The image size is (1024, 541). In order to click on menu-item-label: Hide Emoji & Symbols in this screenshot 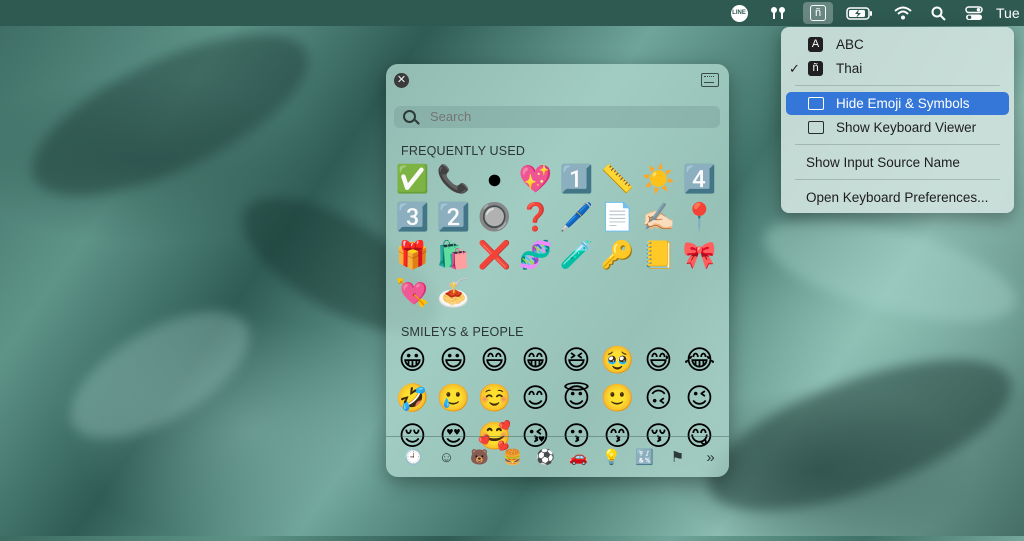, I will do `click(903, 103)`.